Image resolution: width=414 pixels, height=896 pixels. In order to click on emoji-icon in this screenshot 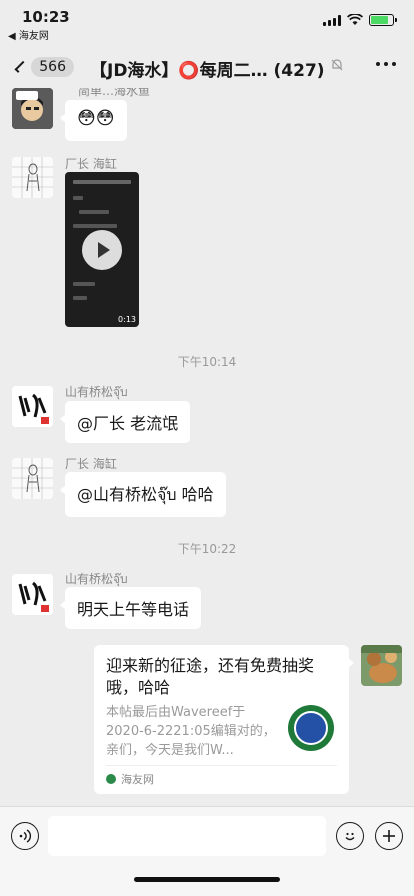, I will do `click(350, 836)`.